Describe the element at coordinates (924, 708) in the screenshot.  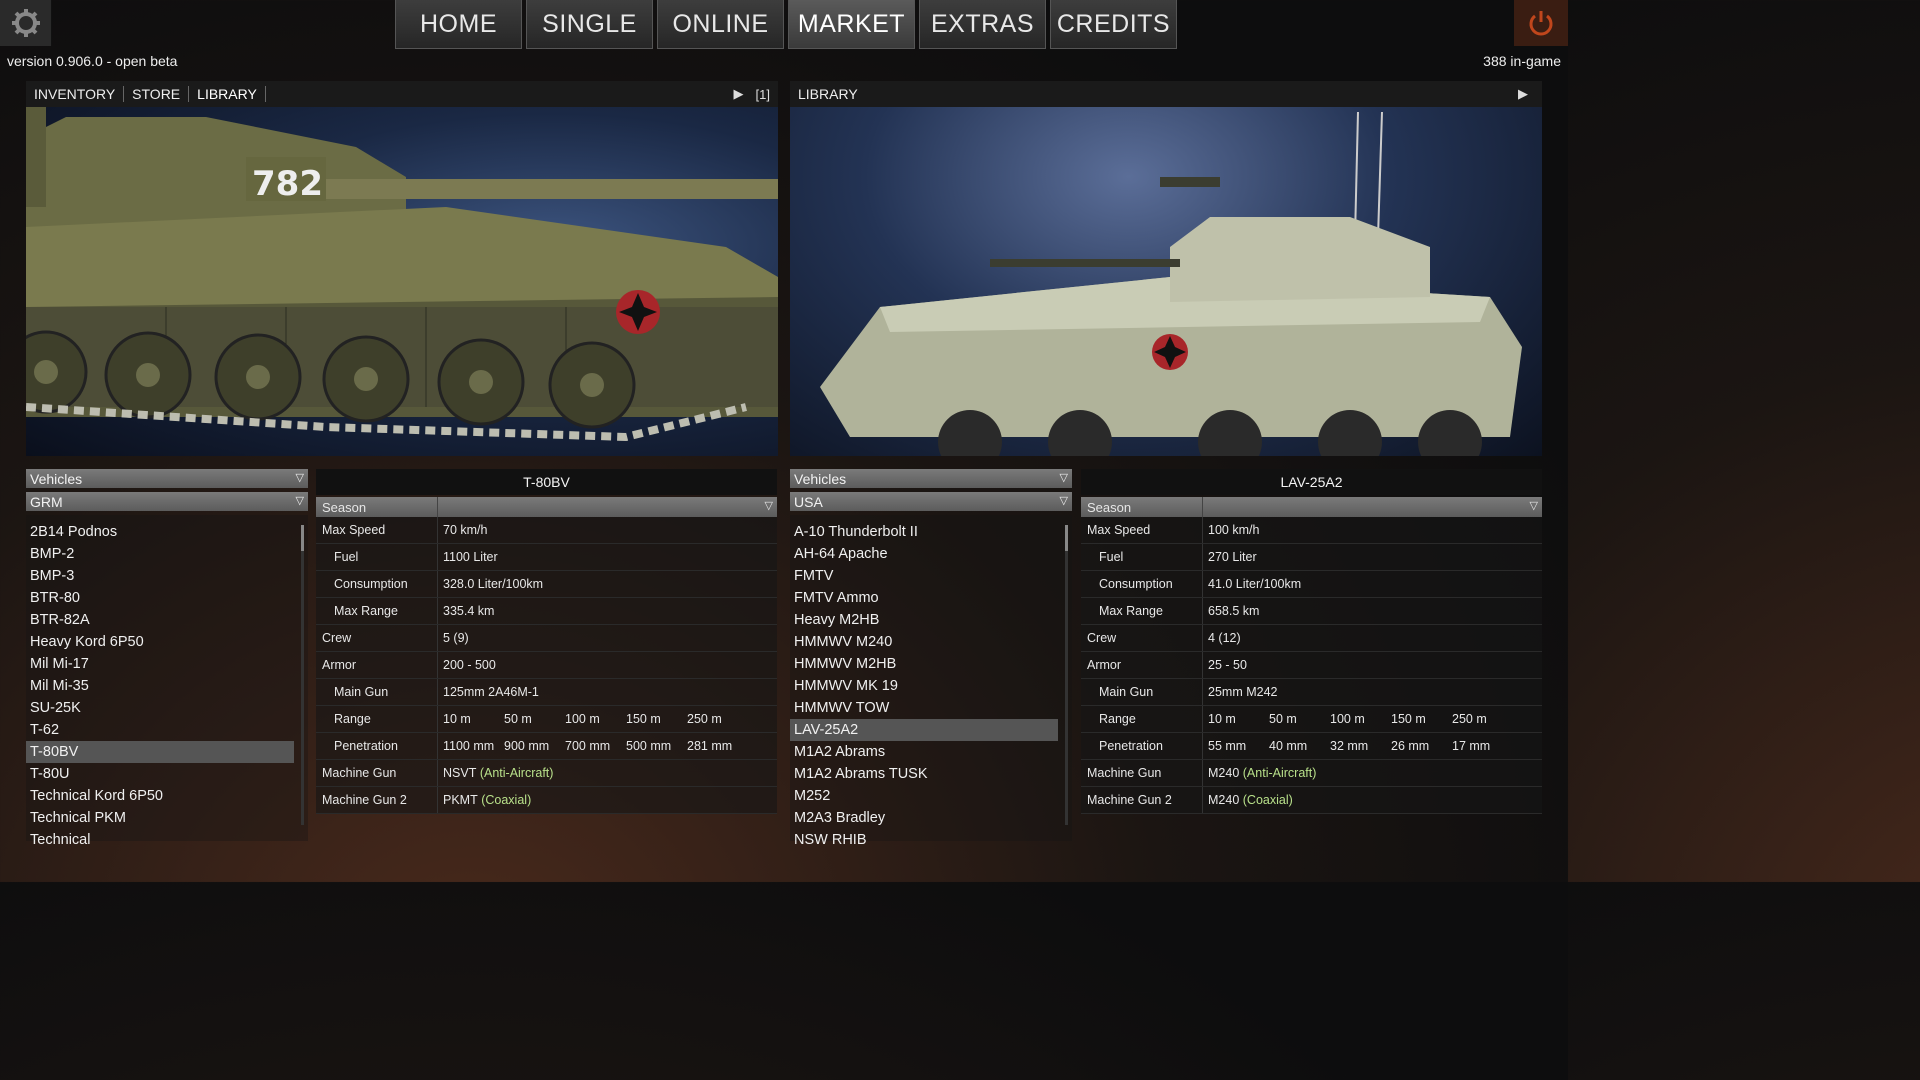
I see `list-item: HMMWV TOW` at that location.